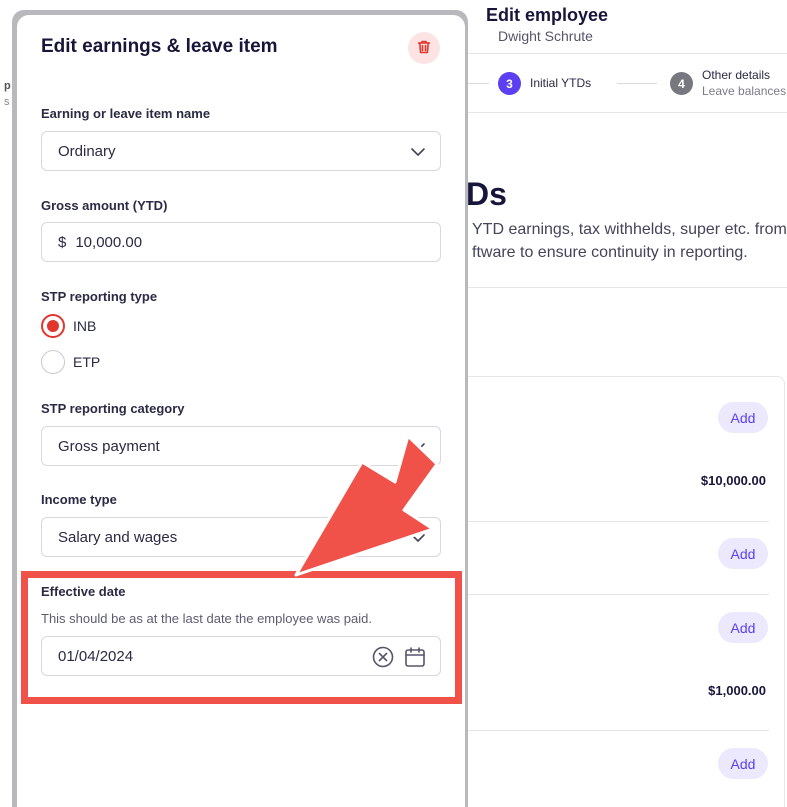 This screenshot has width=787, height=807. What do you see at coordinates (241, 242) in the screenshot?
I see `gross-amount-input: $ 10,000.00` at bounding box center [241, 242].